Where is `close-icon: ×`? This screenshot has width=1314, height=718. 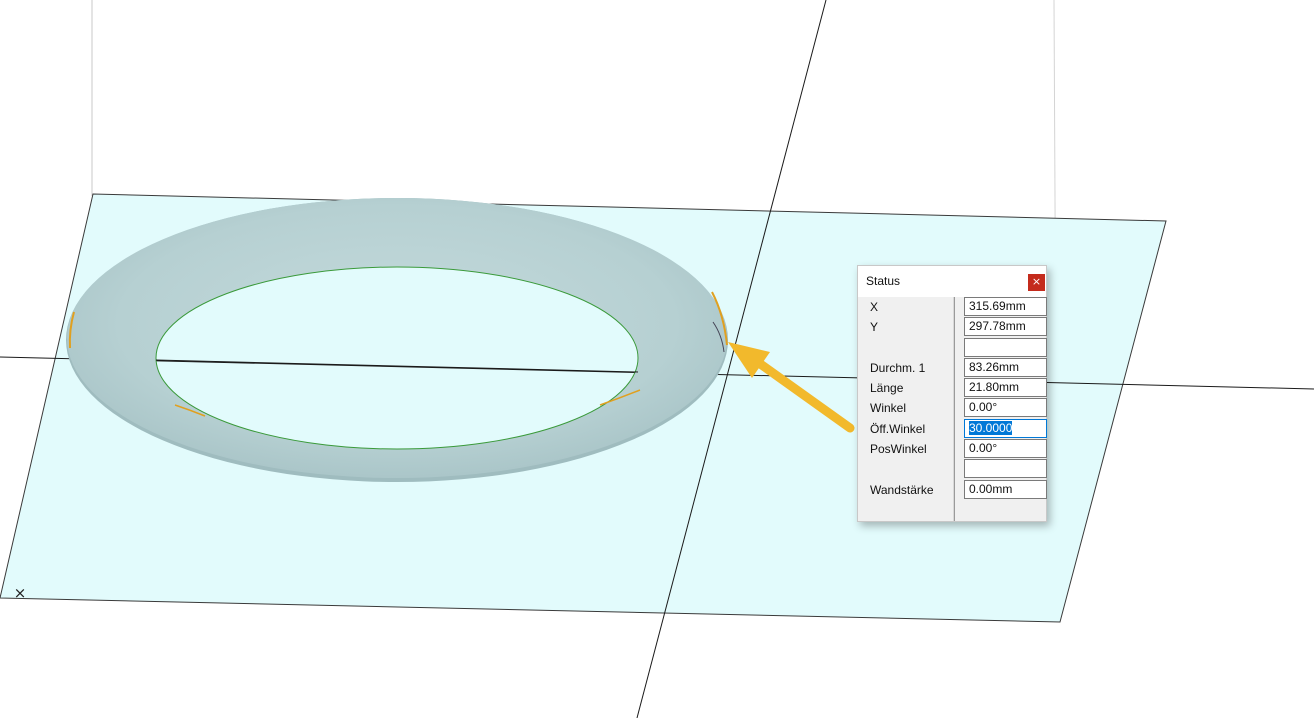 close-icon: × is located at coordinates (1036, 281).